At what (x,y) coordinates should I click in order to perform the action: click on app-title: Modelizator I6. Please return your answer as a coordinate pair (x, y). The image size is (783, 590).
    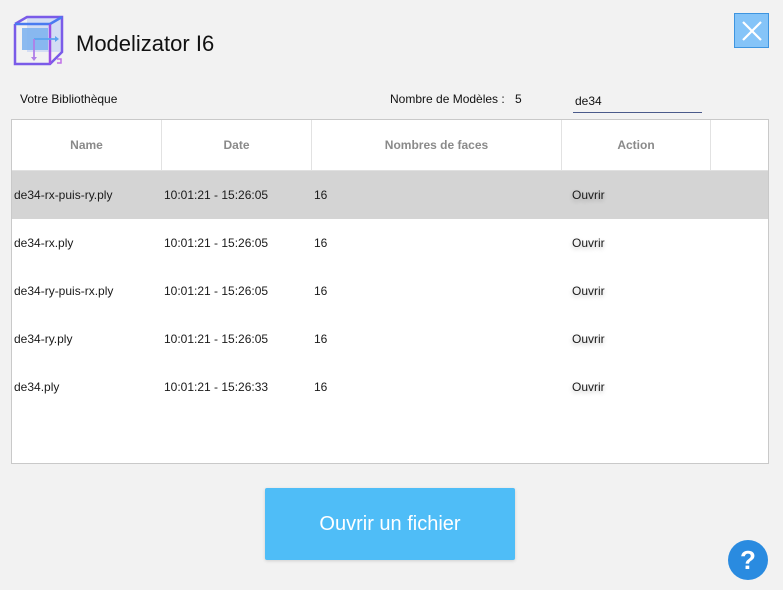
    Looking at the image, I should click on (145, 43).